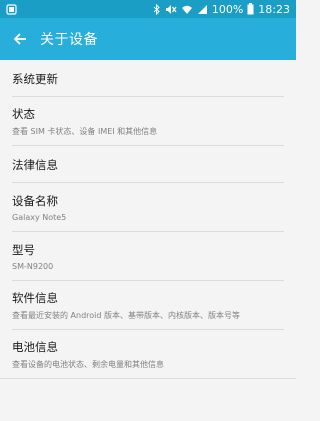 The image size is (320, 421). Describe the element at coordinates (148, 121) in the screenshot. I see `list-item-status: 状态 查看 SIM 卡状态、设备 IMEI 和其他信息` at that location.